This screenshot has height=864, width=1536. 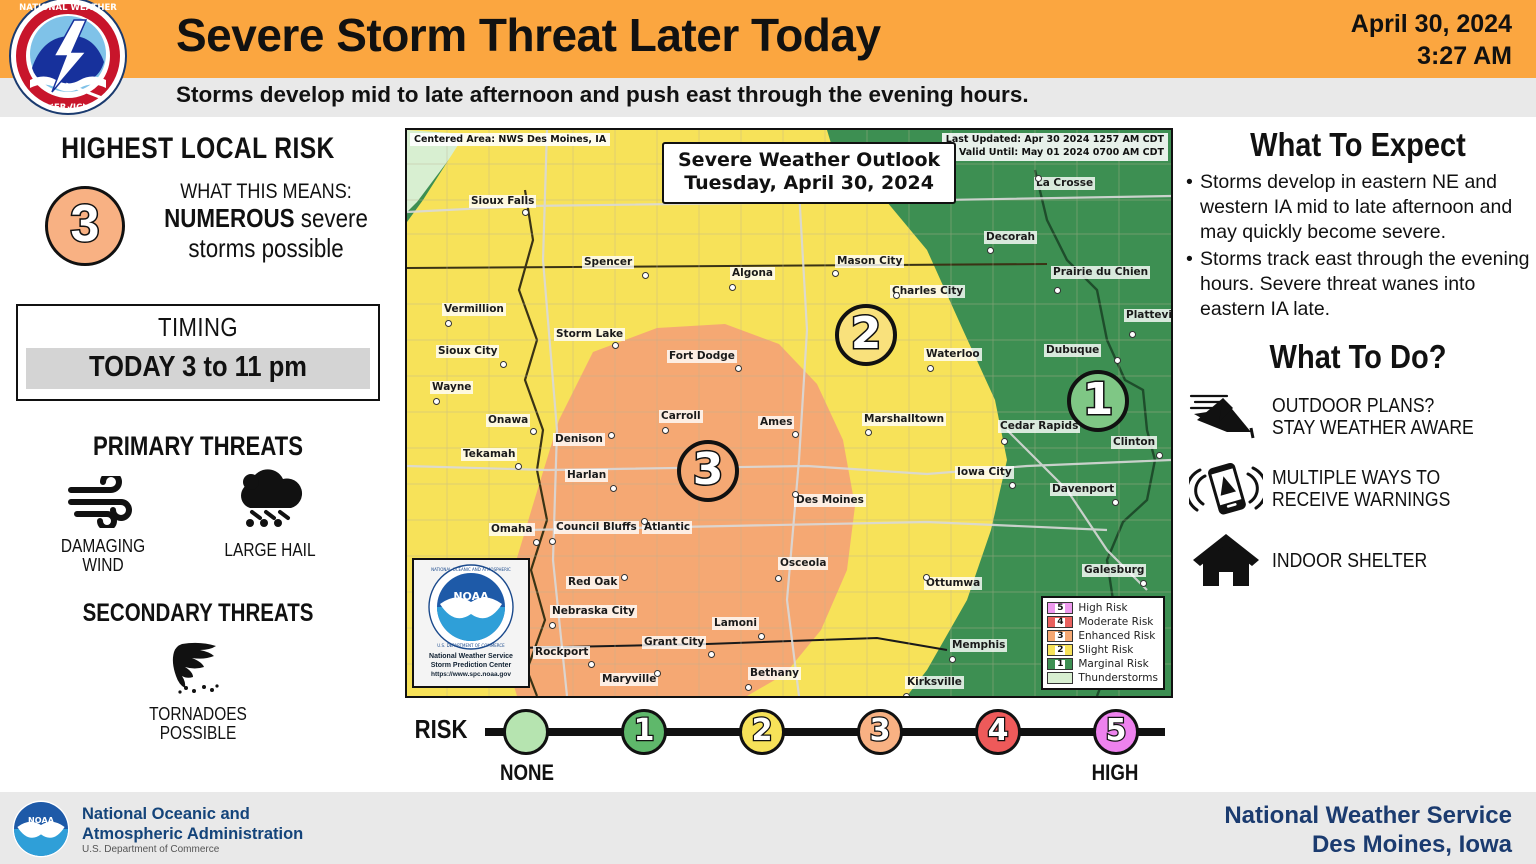 I want to click on nws-seal-icon: NATIONAL WEATHER SERVICE, so click(x=68, y=57).